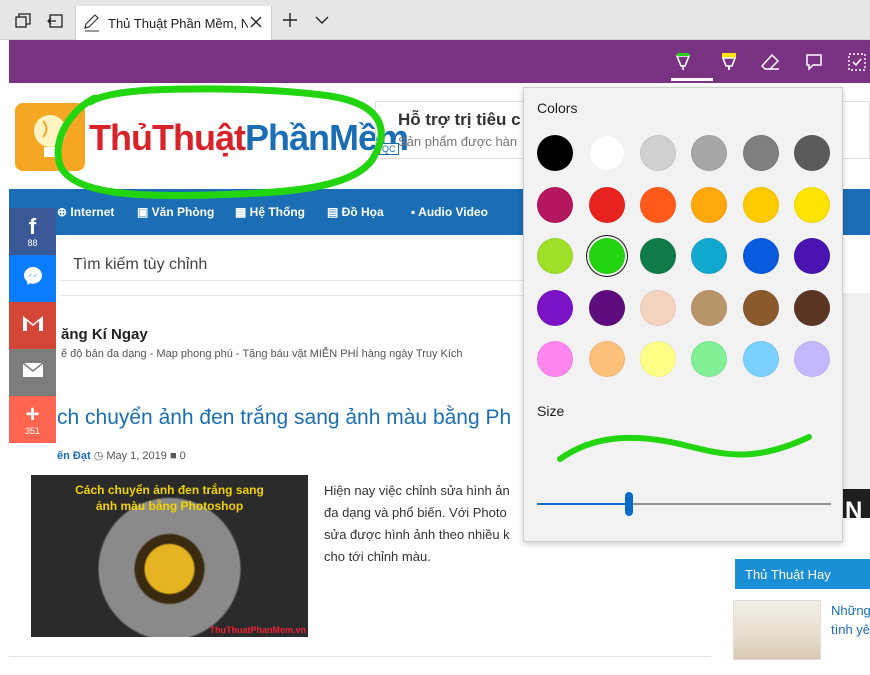 The image size is (870, 675). What do you see at coordinates (683, 62) in the screenshot?
I see `ballpoint-pen-icon` at bounding box center [683, 62].